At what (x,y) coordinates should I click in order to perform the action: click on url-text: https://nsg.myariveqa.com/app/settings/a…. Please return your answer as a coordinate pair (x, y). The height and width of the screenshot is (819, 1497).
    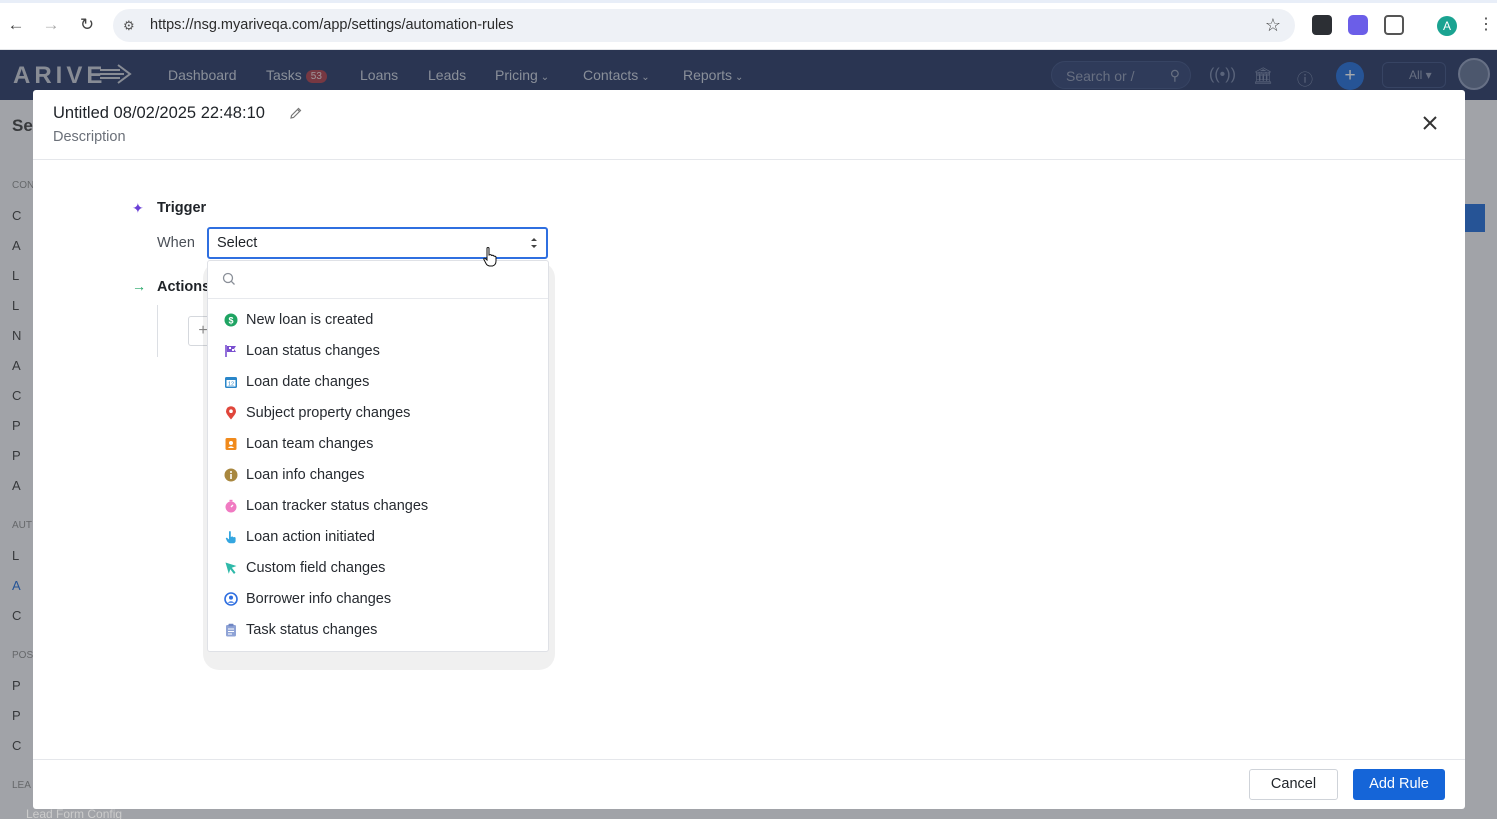
    Looking at the image, I should click on (331, 25).